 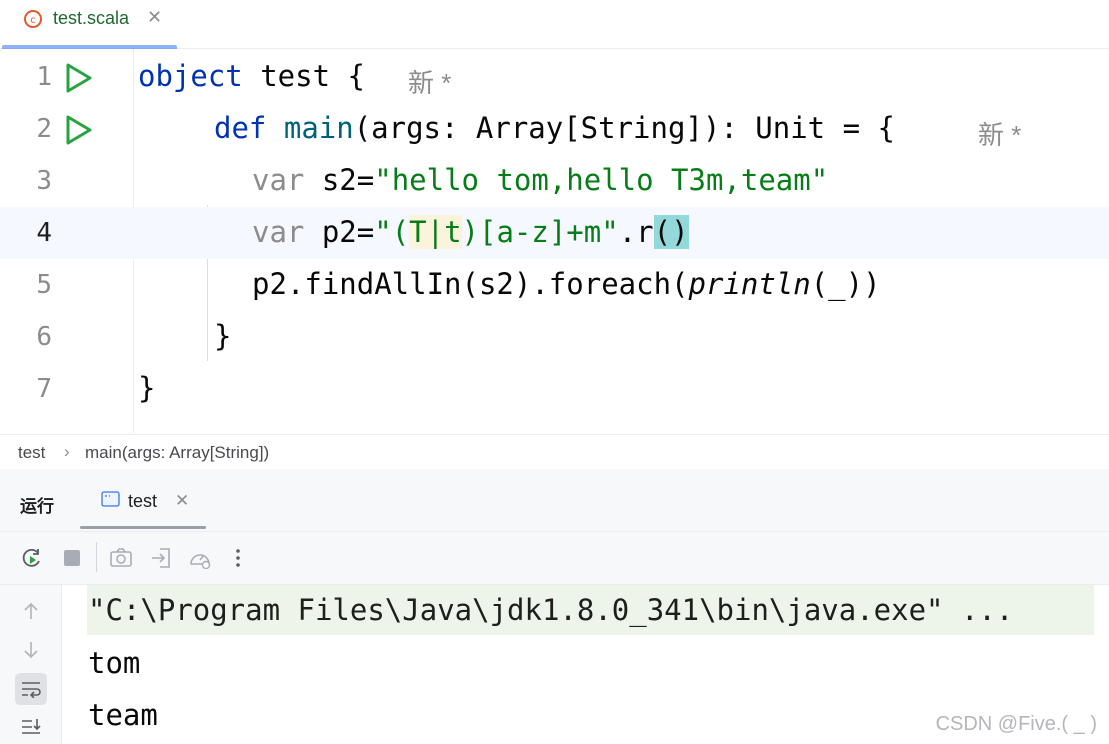 What do you see at coordinates (44, 181) in the screenshot?
I see `line-number: 3` at bounding box center [44, 181].